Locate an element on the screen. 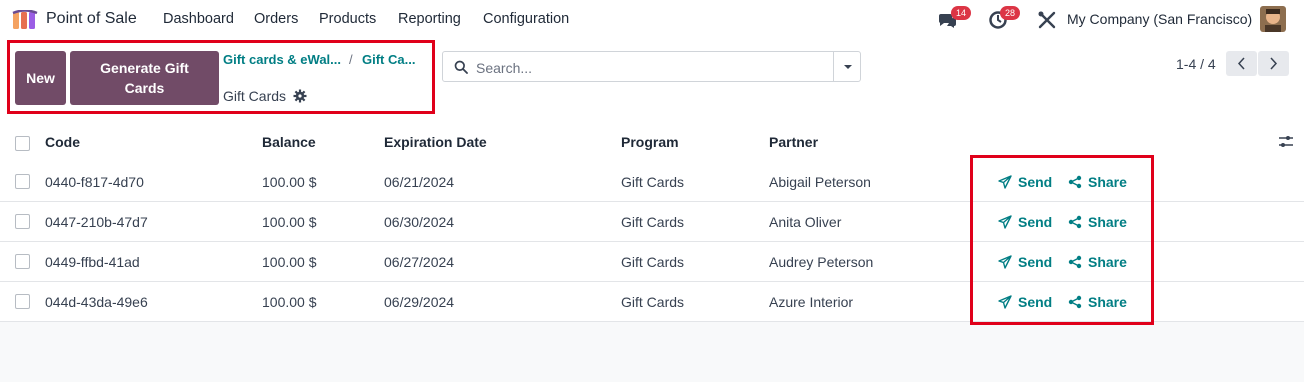  column-partner: Partner is located at coordinates (793, 142).